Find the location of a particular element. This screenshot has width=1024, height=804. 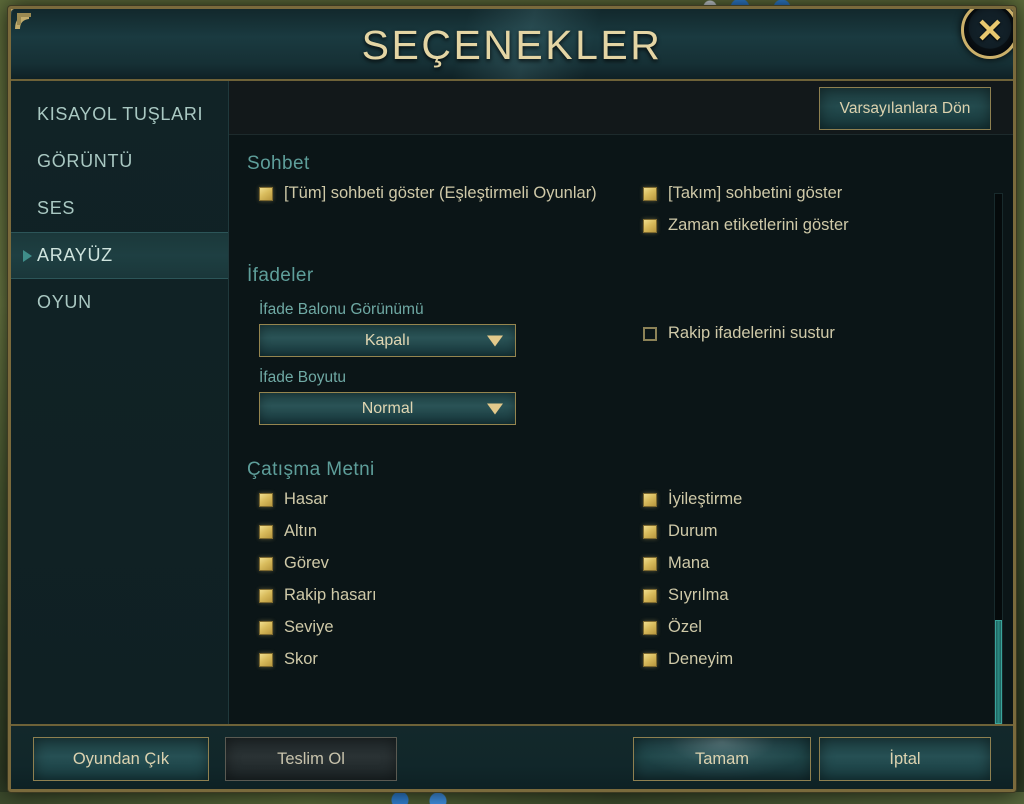

checkbox-row-mana: Mana is located at coordinates (808, 563).